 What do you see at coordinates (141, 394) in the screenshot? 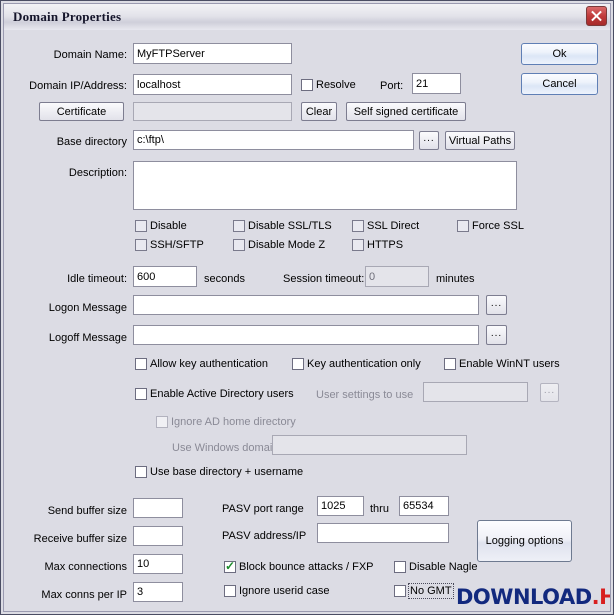
I see `checkbox-enable-active-directory-users-box` at bounding box center [141, 394].